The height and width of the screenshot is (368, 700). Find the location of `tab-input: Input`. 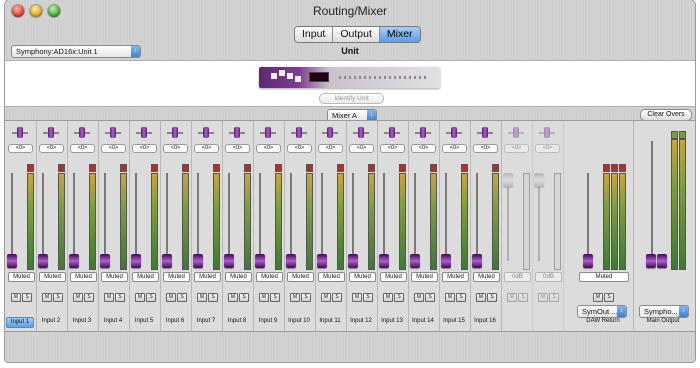

tab-input: Input is located at coordinates (314, 34).